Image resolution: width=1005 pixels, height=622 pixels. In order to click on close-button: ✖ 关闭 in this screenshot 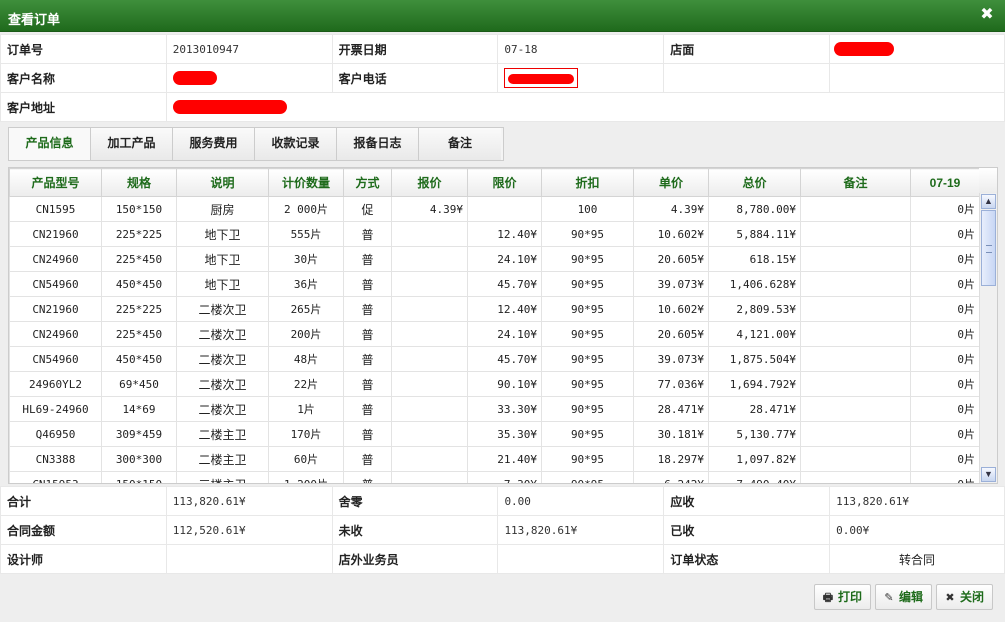, I will do `click(964, 597)`.